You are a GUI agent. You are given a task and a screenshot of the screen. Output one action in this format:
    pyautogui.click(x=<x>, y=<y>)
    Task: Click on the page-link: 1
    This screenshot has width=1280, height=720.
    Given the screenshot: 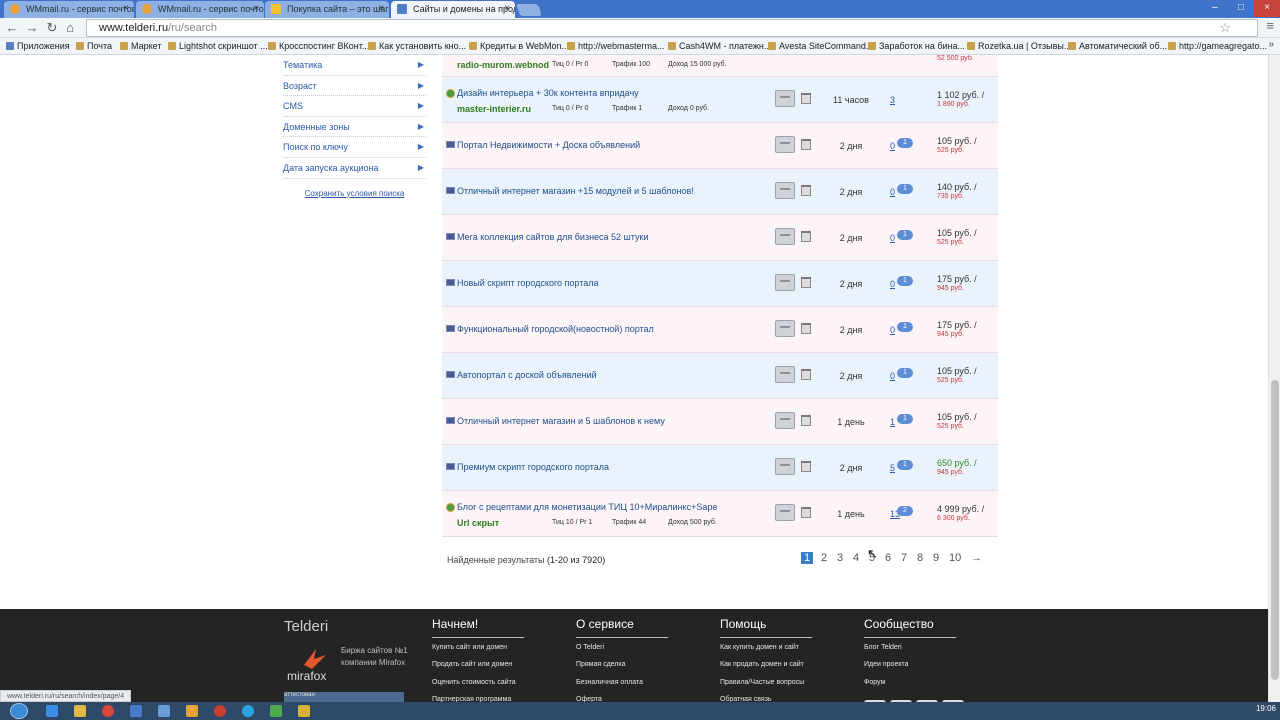 What is the action you would take?
    pyautogui.click(x=807, y=558)
    